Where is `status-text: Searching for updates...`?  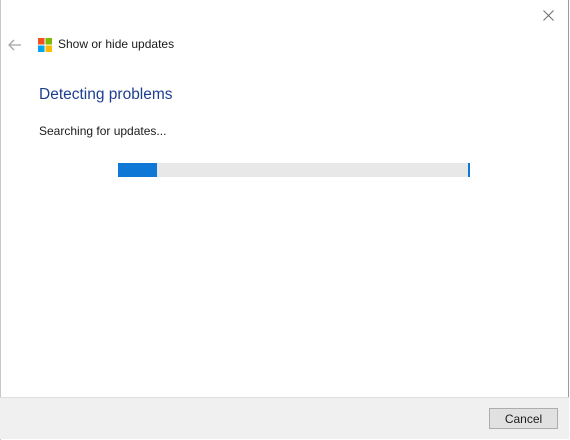 status-text: Searching for updates... is located at coordinates (103, 131).